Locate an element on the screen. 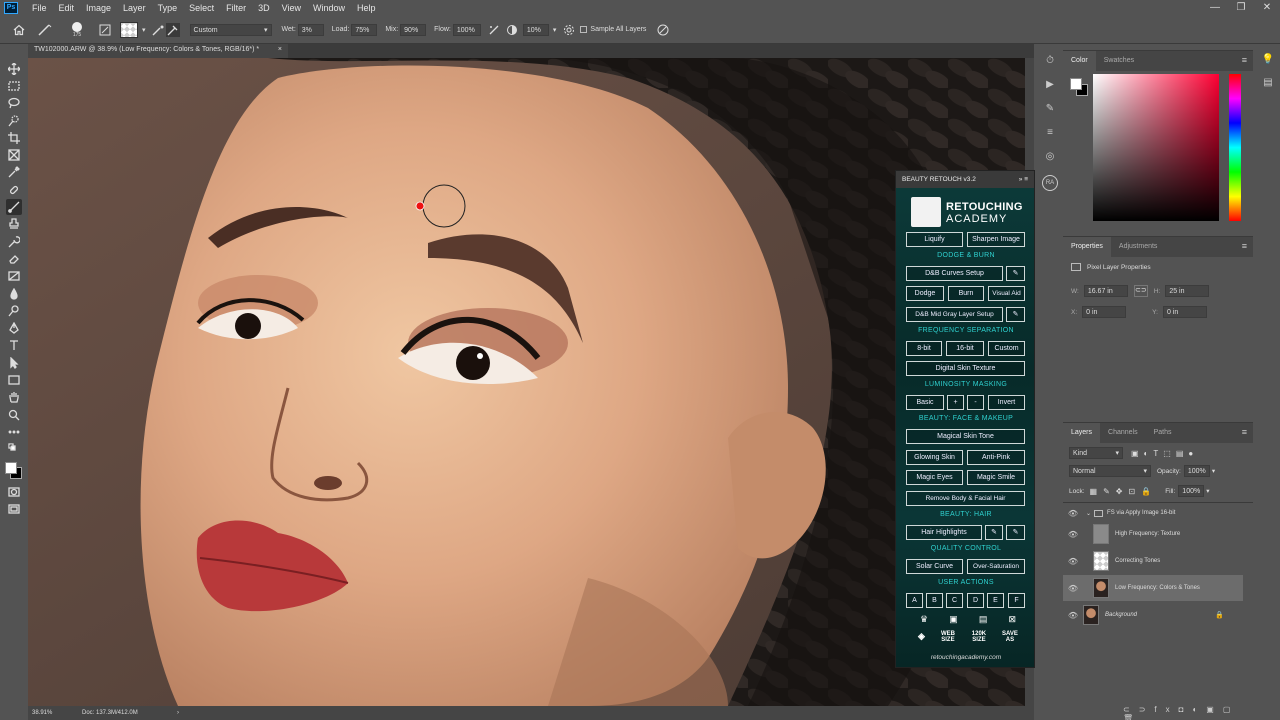 This screenshot has height=720, width=1280. history-brush-tool-icon is located at coordinates (14, 242).